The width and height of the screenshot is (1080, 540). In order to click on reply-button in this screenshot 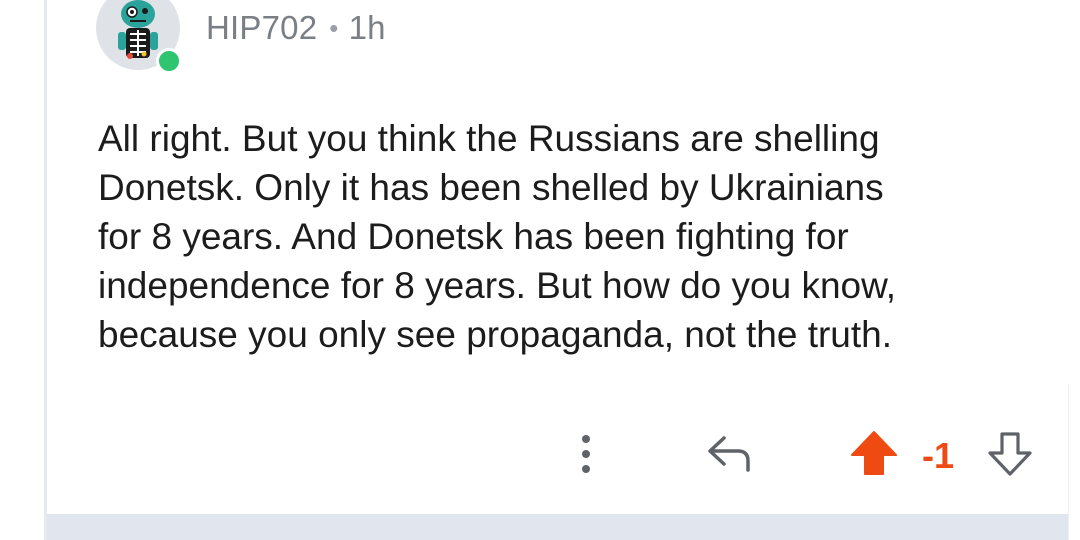, I will do `click(730, 454)`.